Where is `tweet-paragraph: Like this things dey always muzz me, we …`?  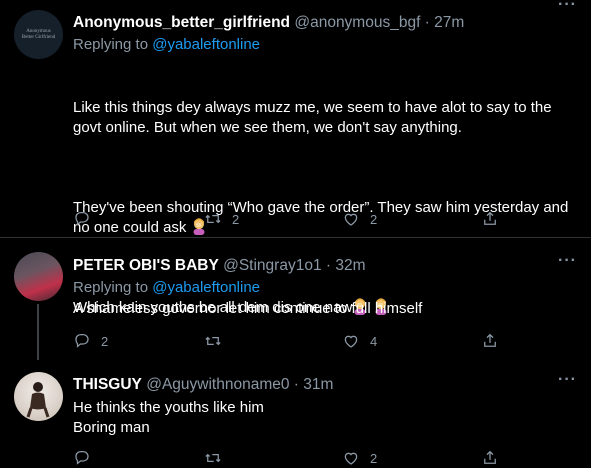 tweet-paragraph: Like this things dey always muzz me, we … is located at coordinates (314, 117).